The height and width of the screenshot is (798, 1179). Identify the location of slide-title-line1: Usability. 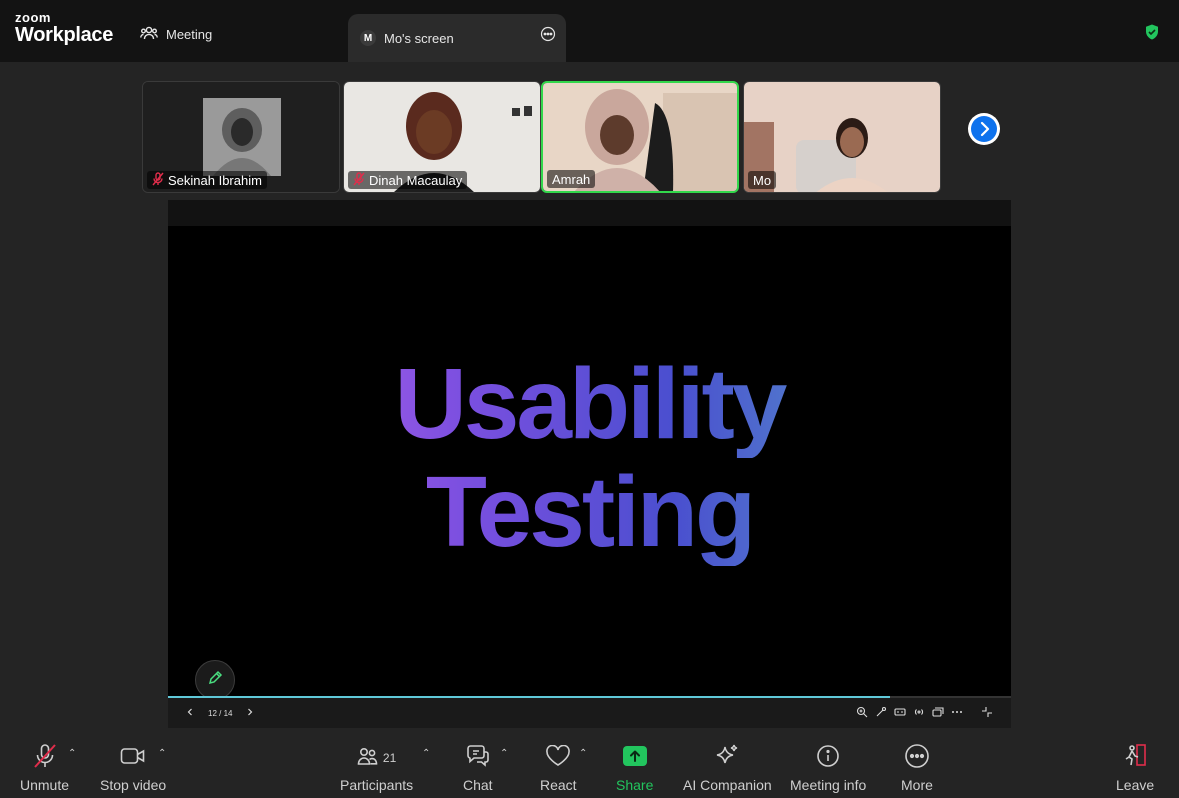
(589, 404).